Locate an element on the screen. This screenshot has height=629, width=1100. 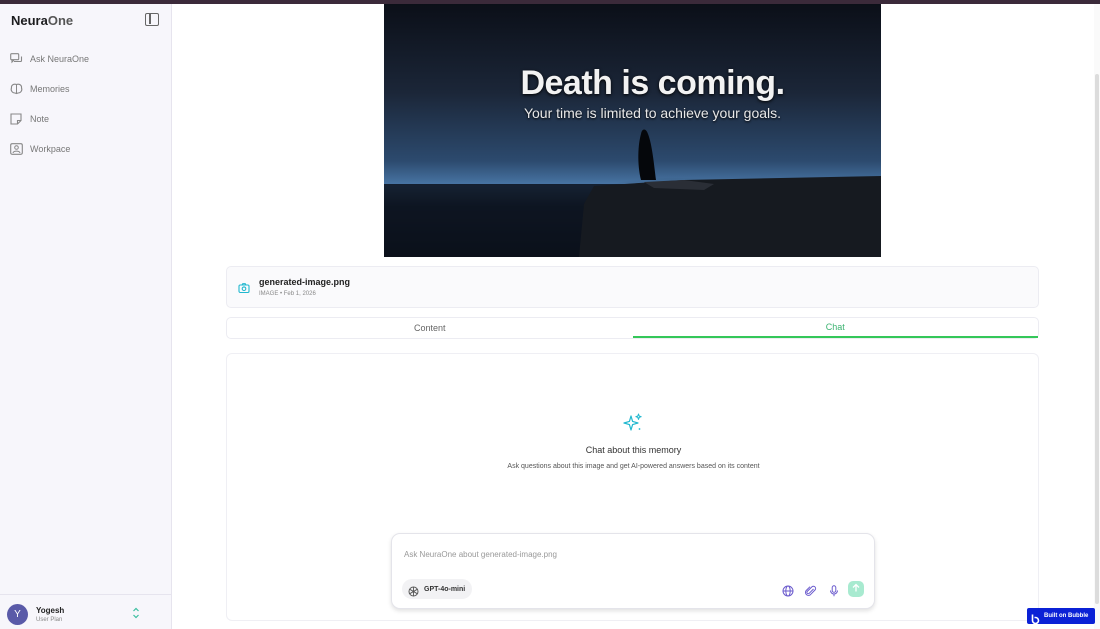
chat-composer: GPT-4o-mini is located at coordinates (633, 571).